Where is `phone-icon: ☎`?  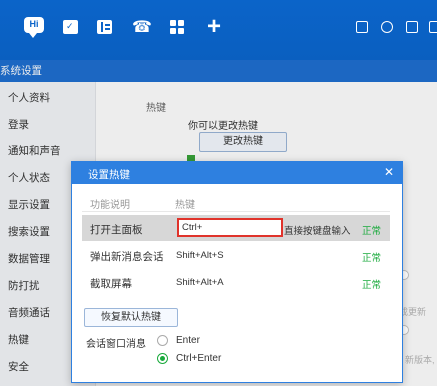 phone-icon: ☎ is located at coordinates (143, 28).